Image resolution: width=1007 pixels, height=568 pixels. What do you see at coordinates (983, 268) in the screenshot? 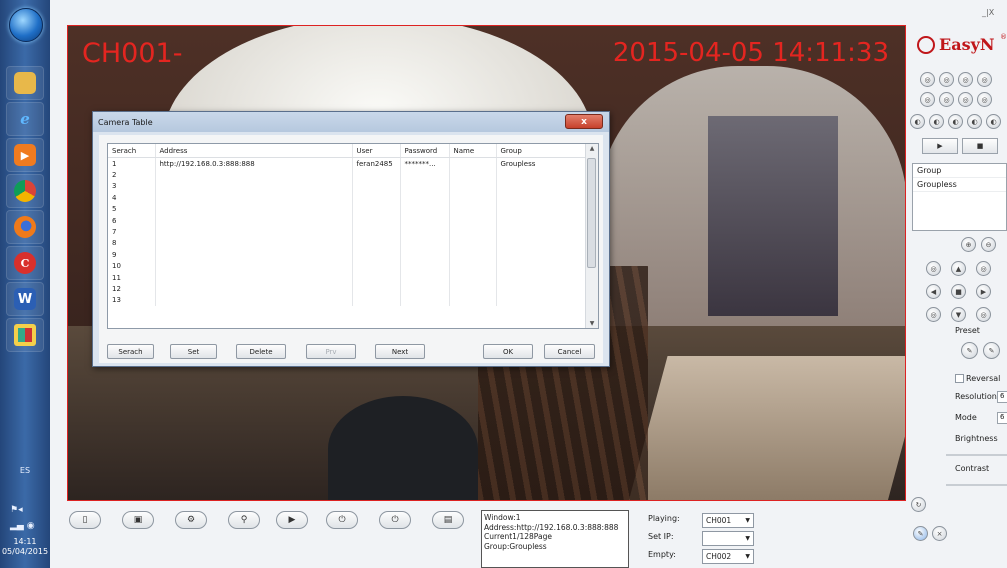
I see `ptz-corner-button-2: ◎` at bounding box center [983, 268].